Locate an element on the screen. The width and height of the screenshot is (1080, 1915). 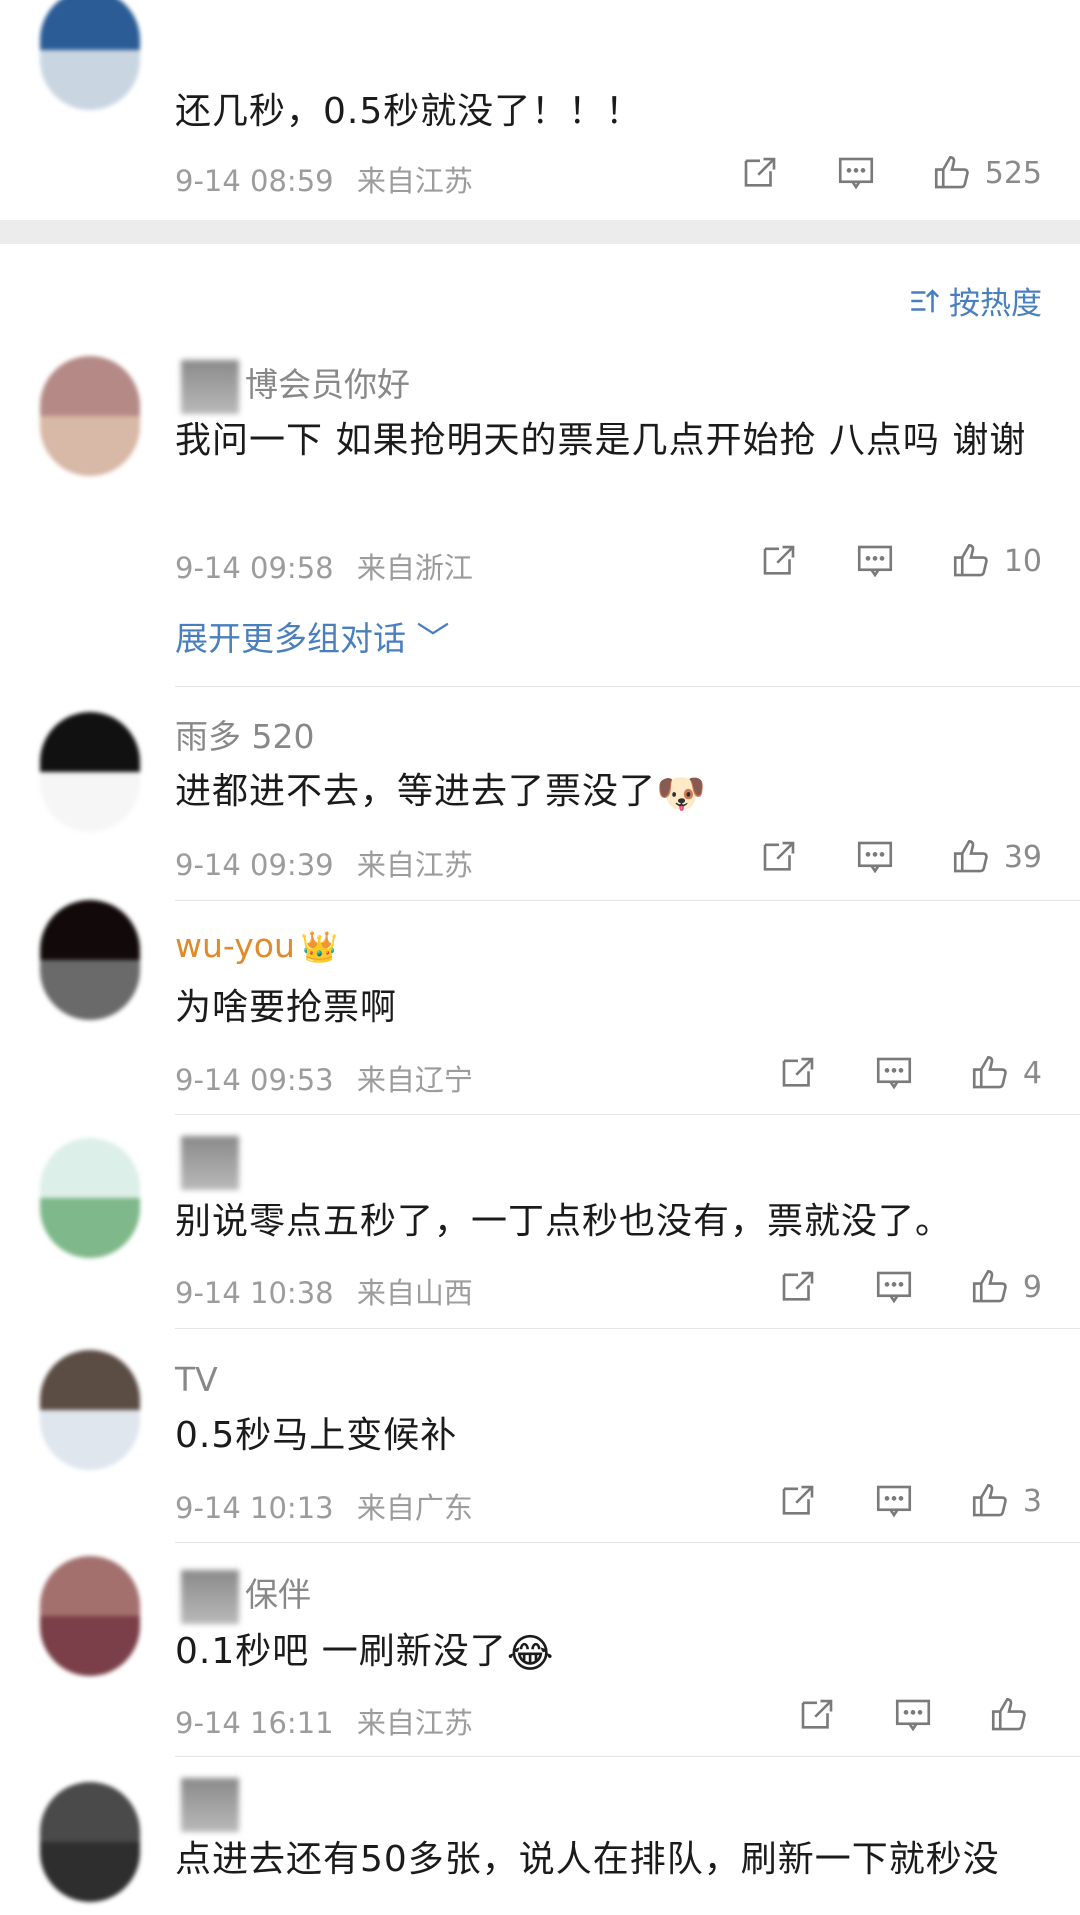
comment-location: 来自广东 is located at coordinates (414, 1508).